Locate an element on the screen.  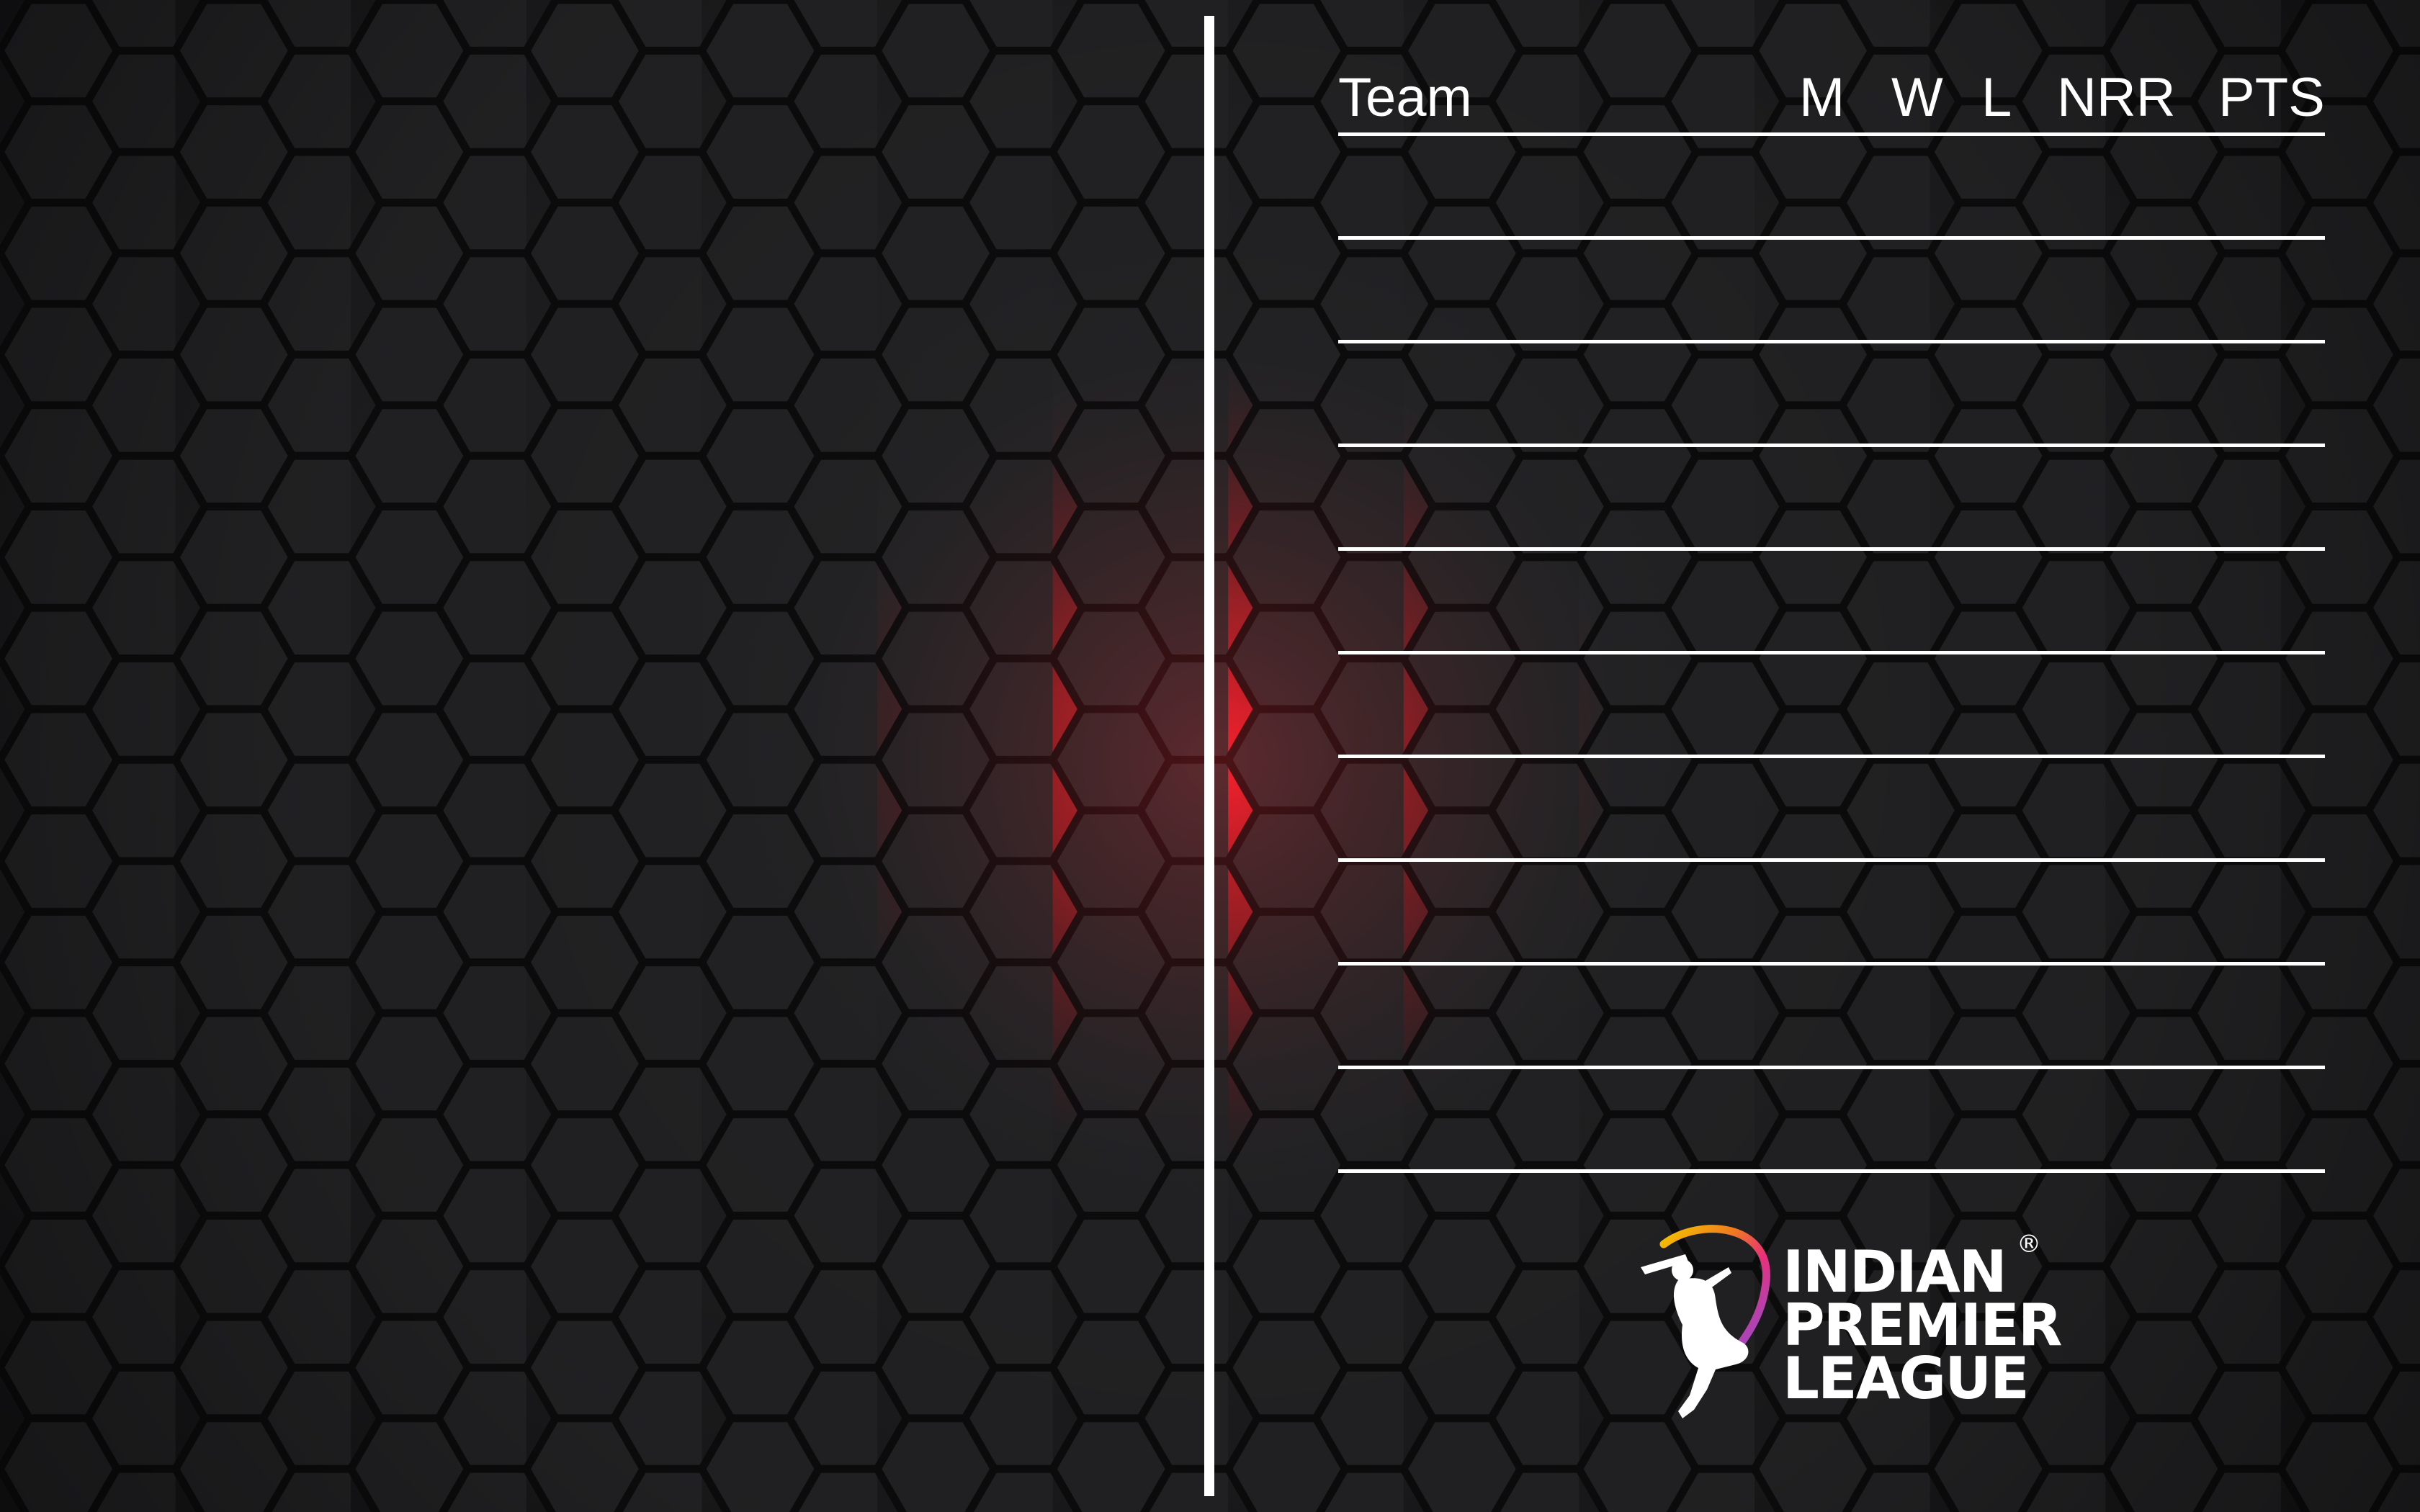
table-header: Team M W L NRR PTS is located at coordinates (1831, 96).